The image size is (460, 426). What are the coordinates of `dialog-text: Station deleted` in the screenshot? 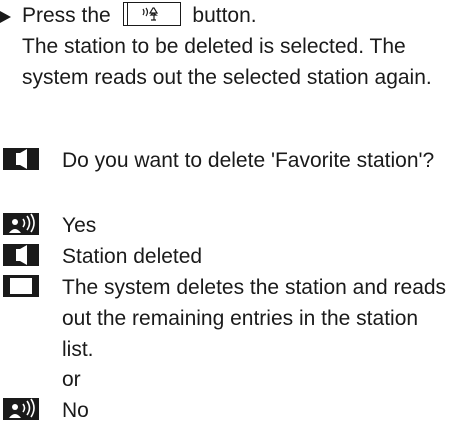 It's located at (132, 256).